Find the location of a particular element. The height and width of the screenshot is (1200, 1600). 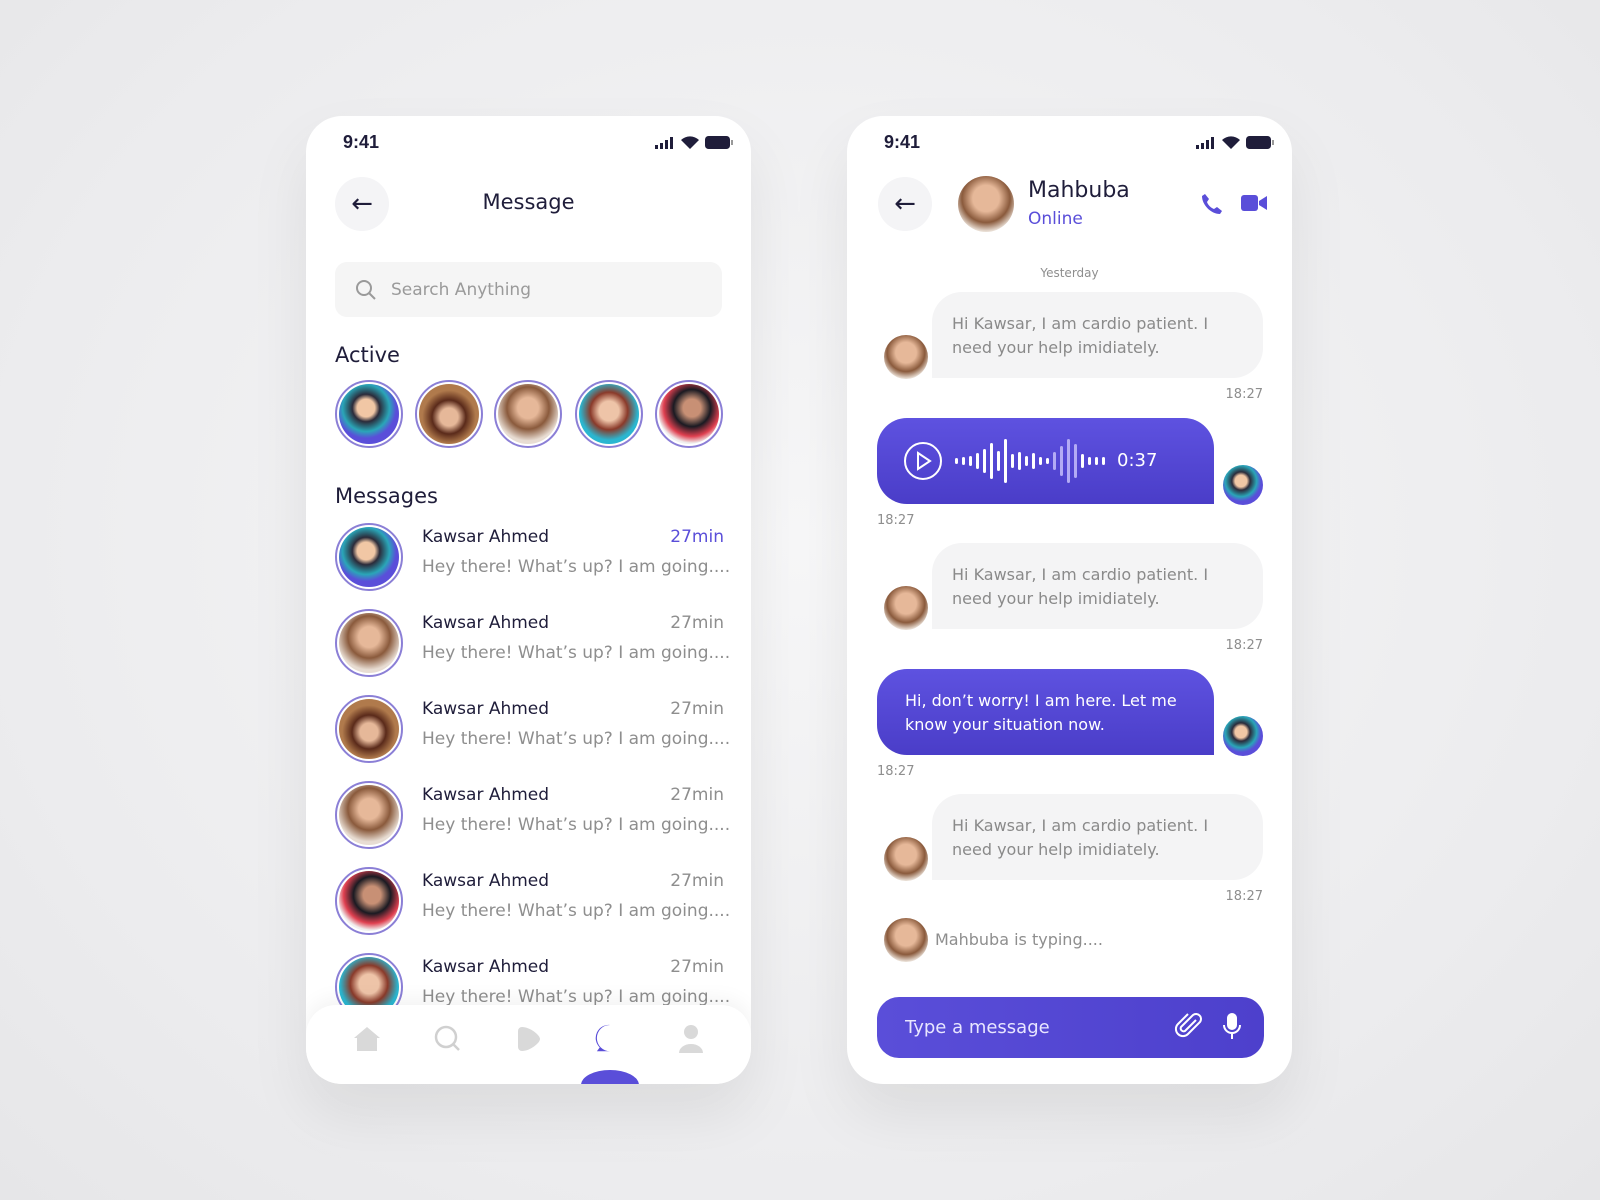

call-button is located at coordinates (1212, 206).